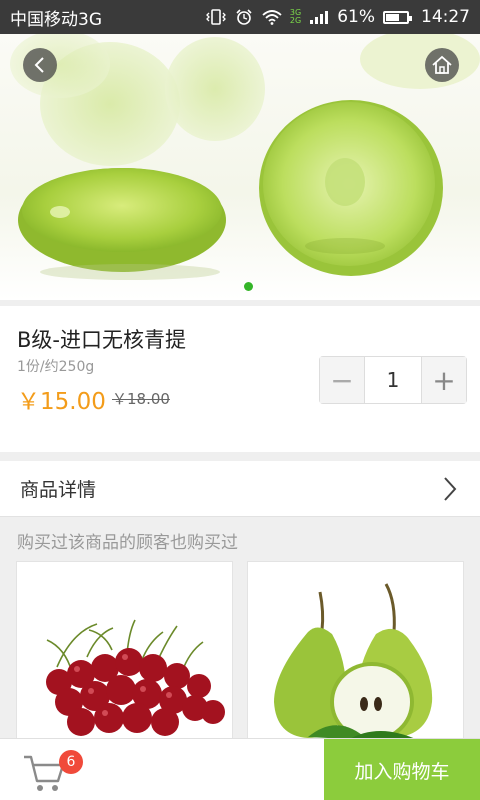 The image size is (480, 800). What do you see at coordinates (272, 17) in the screenshot?
I see `wifi-icon` at bounding box center [272, 17].